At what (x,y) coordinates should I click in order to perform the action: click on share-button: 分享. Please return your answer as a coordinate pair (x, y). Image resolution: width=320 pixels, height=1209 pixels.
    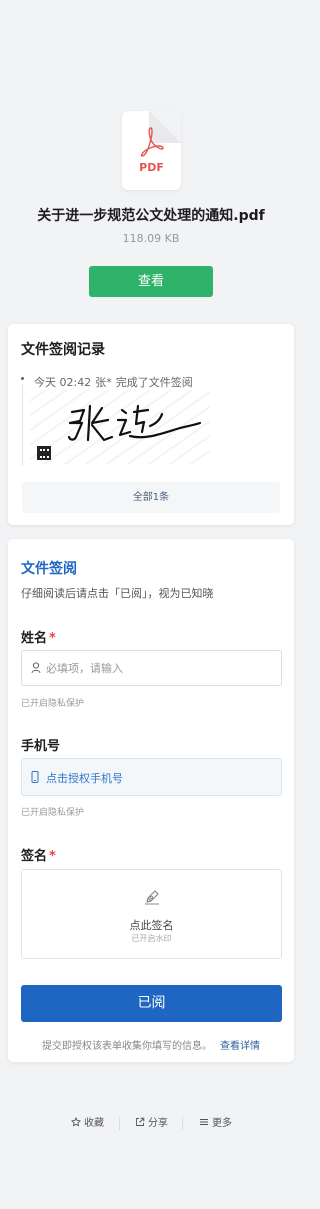
    Looking at the image, I should click on (151, 1121).